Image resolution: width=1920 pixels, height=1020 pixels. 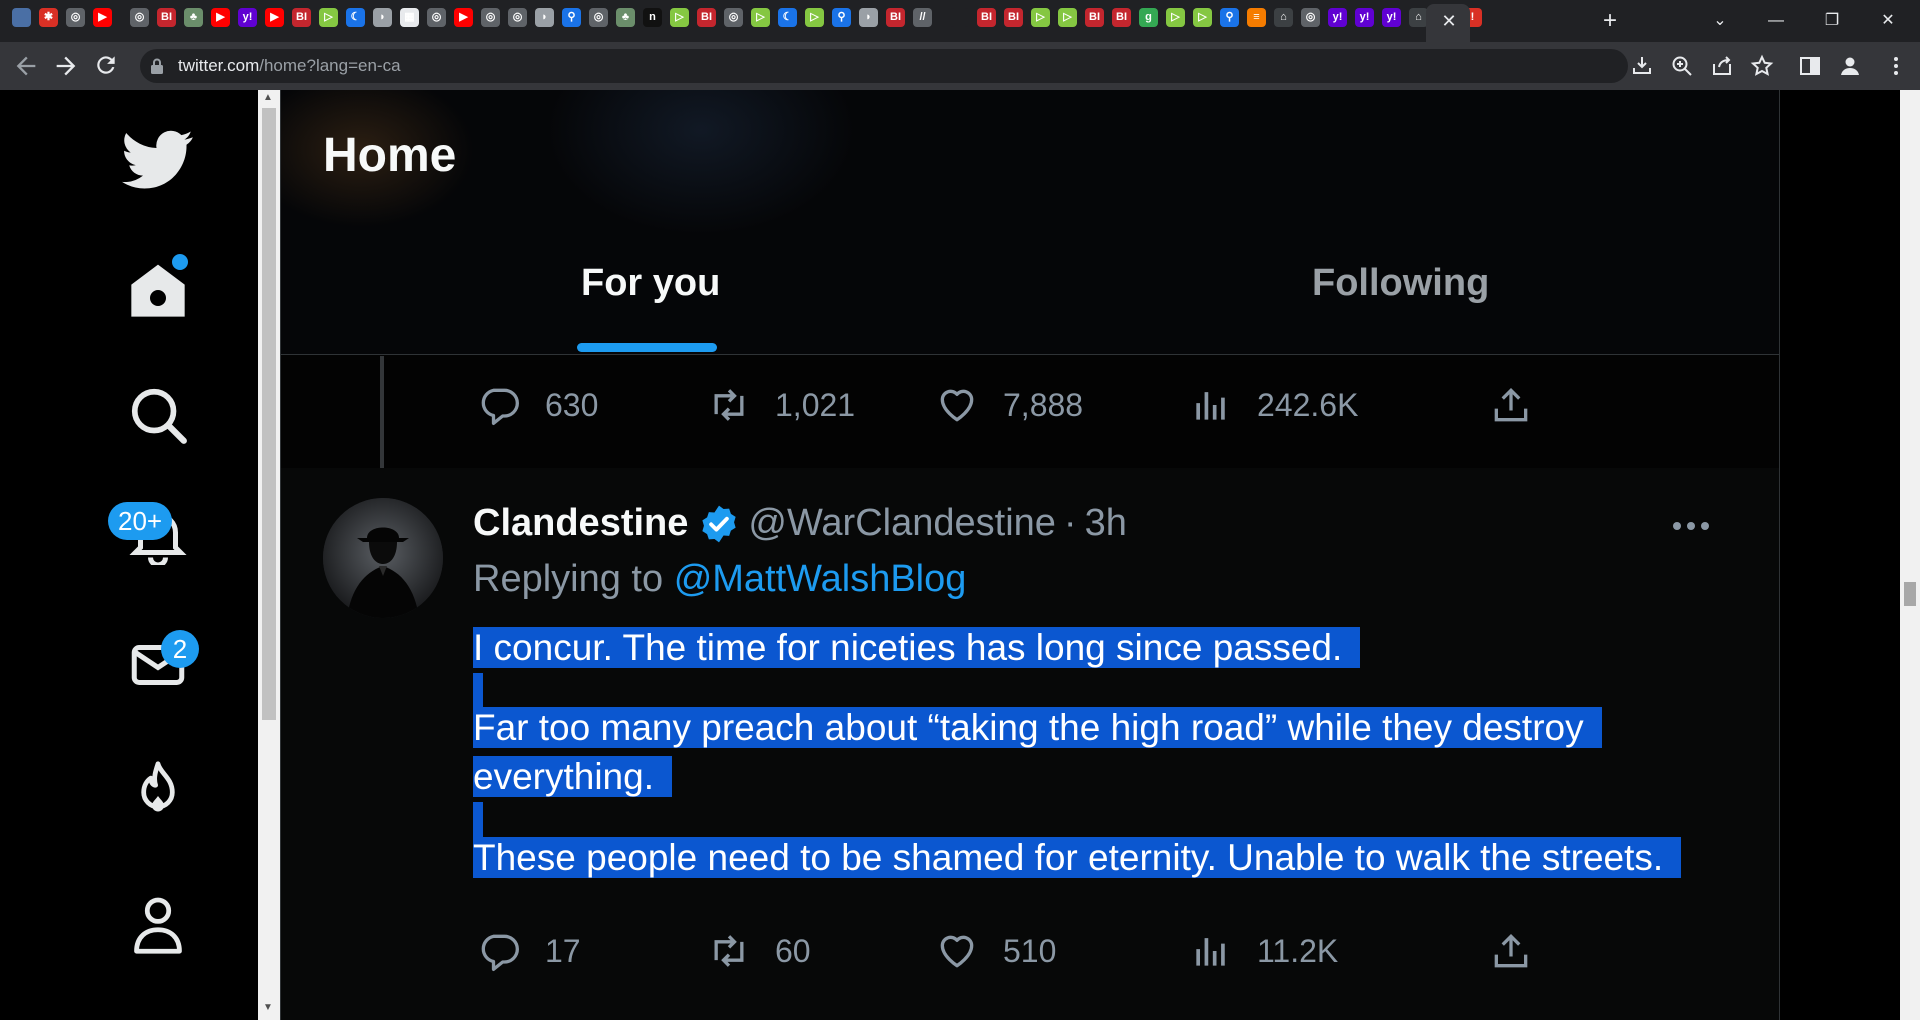 What do you see at coordinates (158, 925) in the screenshot?
I see `nav-profile` at bounding box center [158, 925].